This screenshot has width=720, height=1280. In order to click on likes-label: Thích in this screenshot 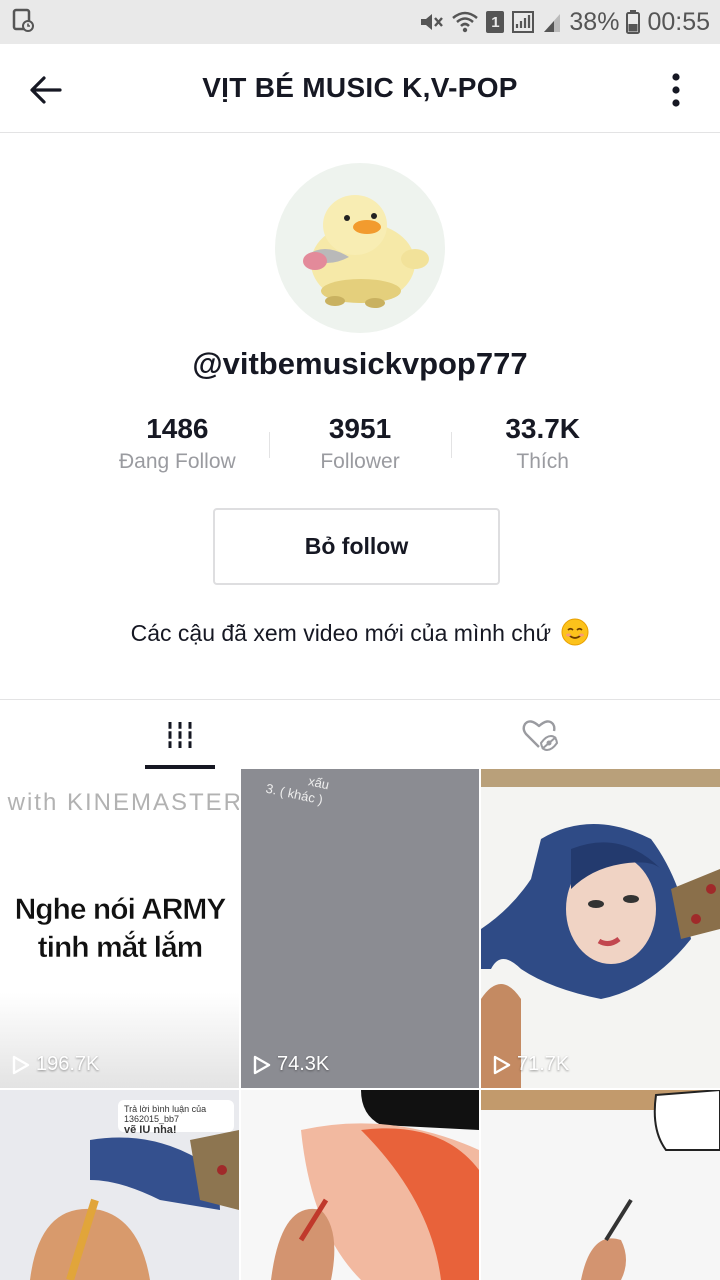, I will do `click(542, 461)`.